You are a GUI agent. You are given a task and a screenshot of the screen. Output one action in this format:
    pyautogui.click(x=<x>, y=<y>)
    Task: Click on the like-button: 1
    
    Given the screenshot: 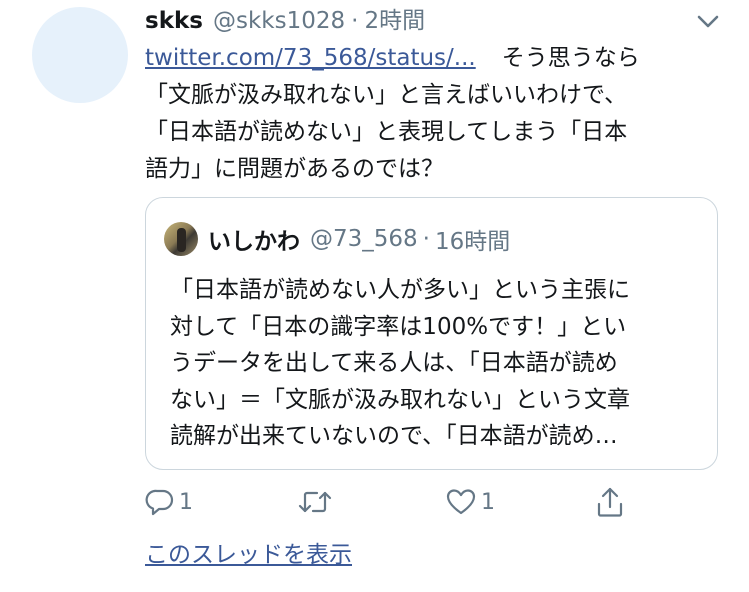 What is the action you would take?
    pyautogui.click(x=470, y=502)
    